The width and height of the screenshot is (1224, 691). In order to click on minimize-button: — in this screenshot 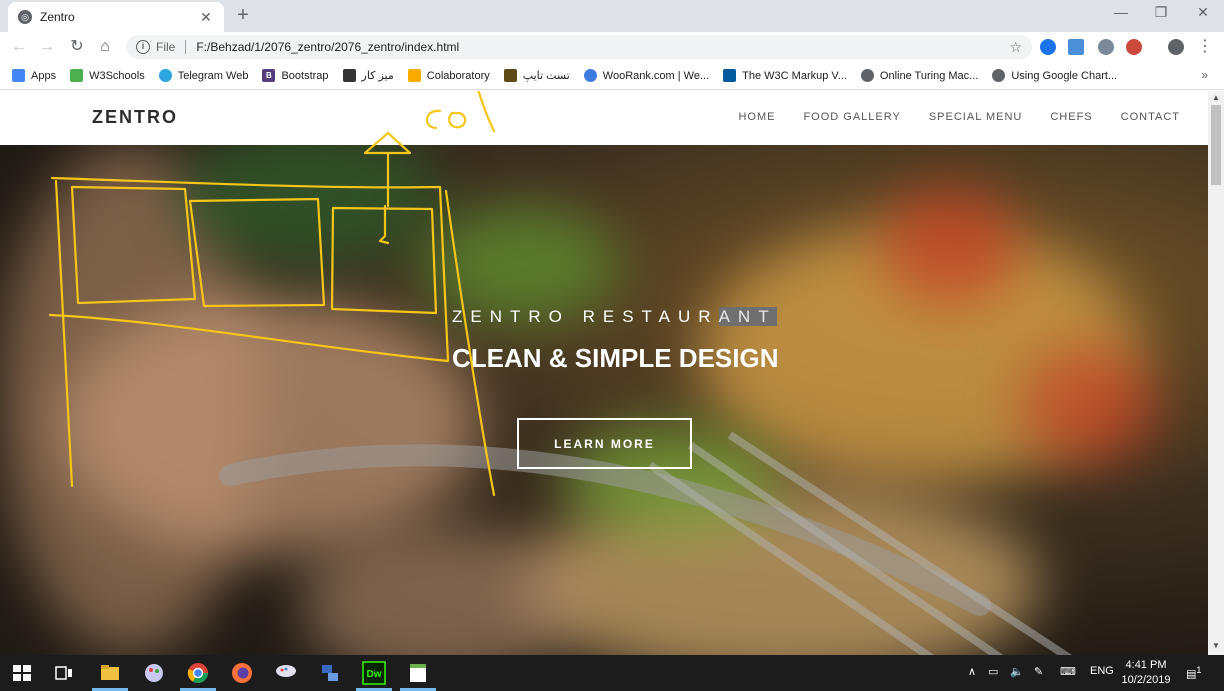, I will do `click(1121, 12)`.